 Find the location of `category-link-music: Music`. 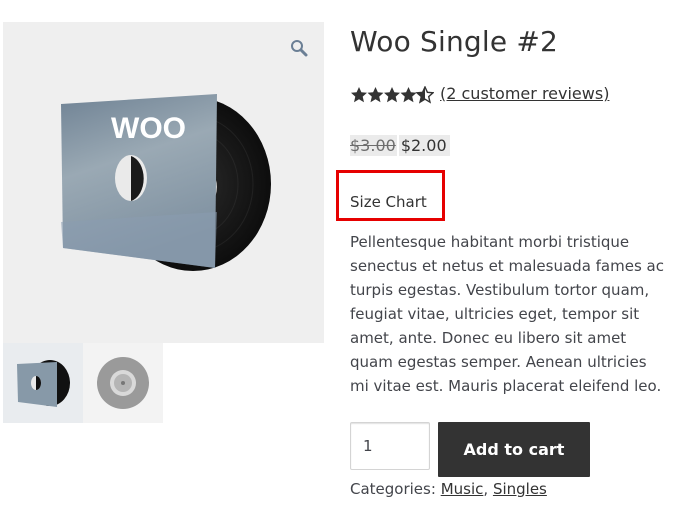

category-link-music: Music is located at coordinates (462, 489).